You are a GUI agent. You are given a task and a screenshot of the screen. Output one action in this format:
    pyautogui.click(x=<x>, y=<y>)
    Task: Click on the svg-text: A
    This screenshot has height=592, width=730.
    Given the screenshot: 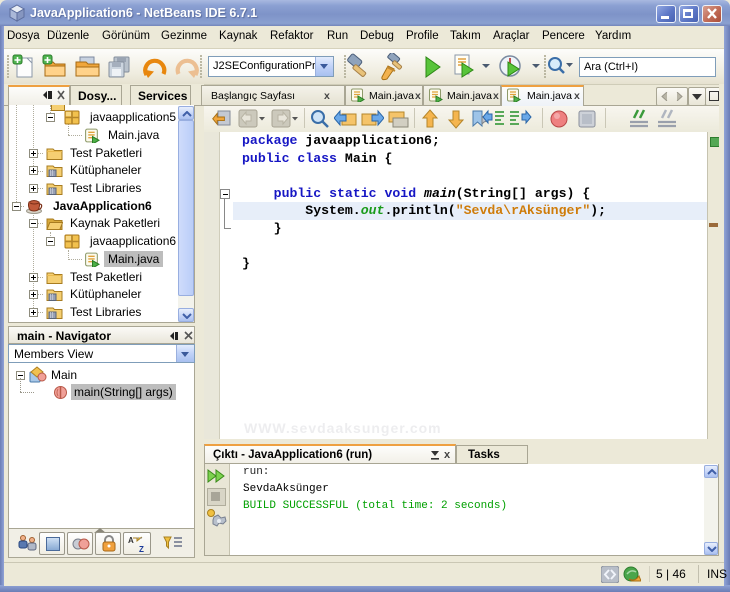 What is the action you would take?
    pyautogui.click(x=131, y=540)
    